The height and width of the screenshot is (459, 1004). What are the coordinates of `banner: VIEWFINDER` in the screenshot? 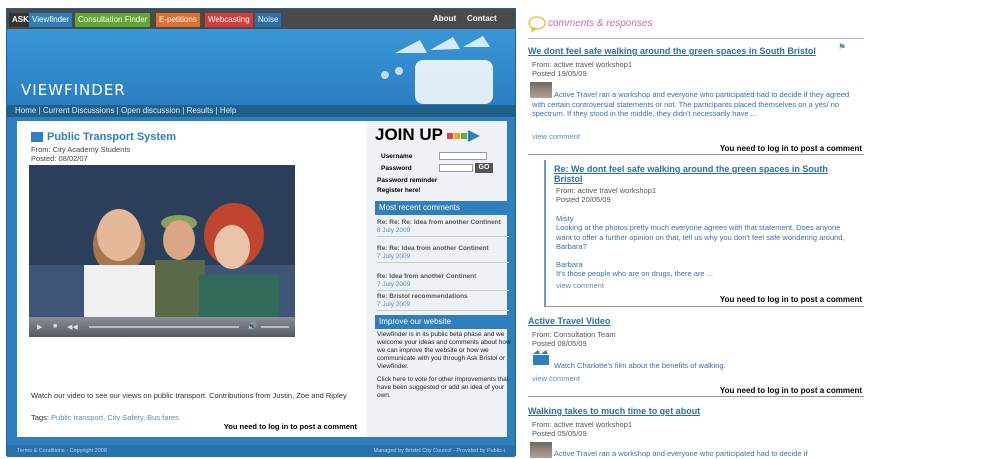 It's located at (261, 67).